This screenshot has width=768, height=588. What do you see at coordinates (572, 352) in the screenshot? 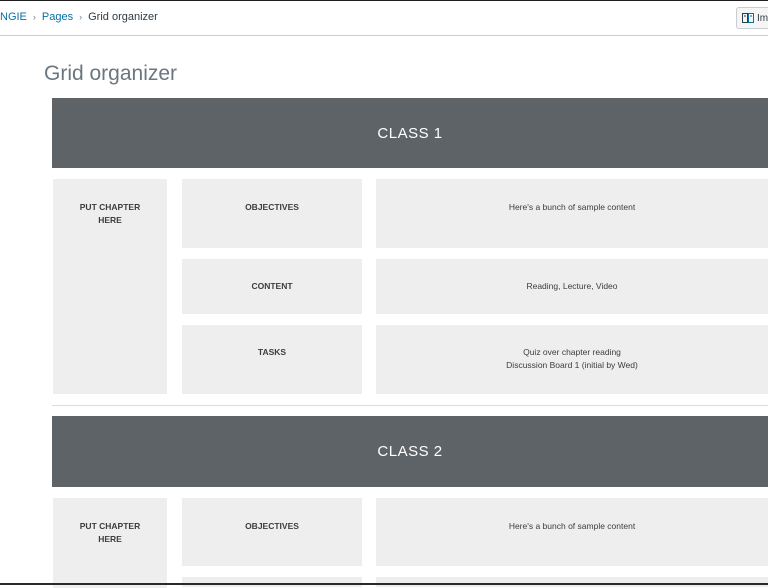
I see `tasks-content-line: Quiz over chapter reading` at bounding box center [572, 352].